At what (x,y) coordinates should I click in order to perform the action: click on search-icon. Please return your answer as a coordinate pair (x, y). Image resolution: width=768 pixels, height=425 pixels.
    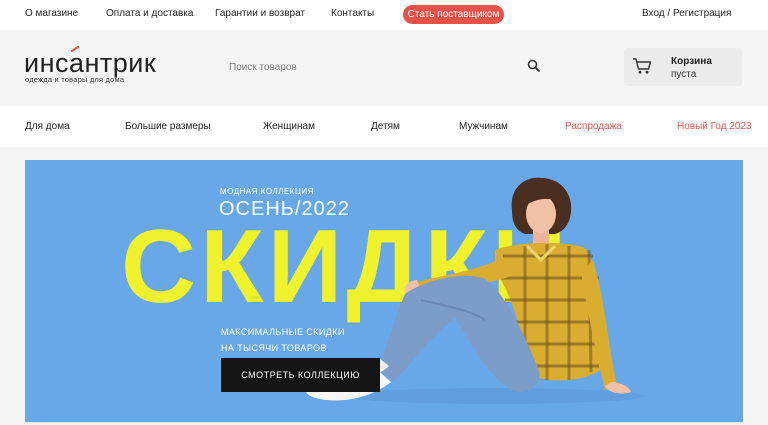
    Looking at the image, I should click on (535, 67).